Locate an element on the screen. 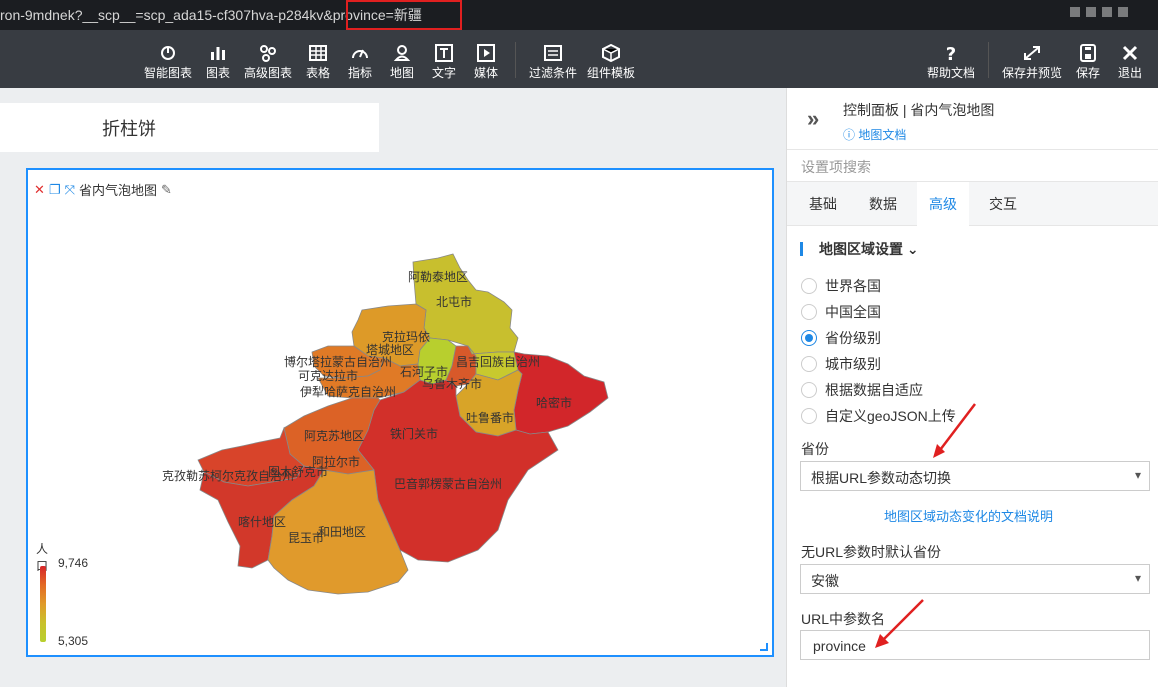 The image size is (1158, 687). toolbar-label: 保存并预览 is located at coordinates (1031, 73).